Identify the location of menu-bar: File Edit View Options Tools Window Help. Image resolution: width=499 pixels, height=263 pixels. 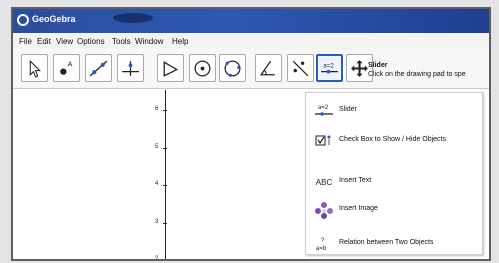
(251, 41).